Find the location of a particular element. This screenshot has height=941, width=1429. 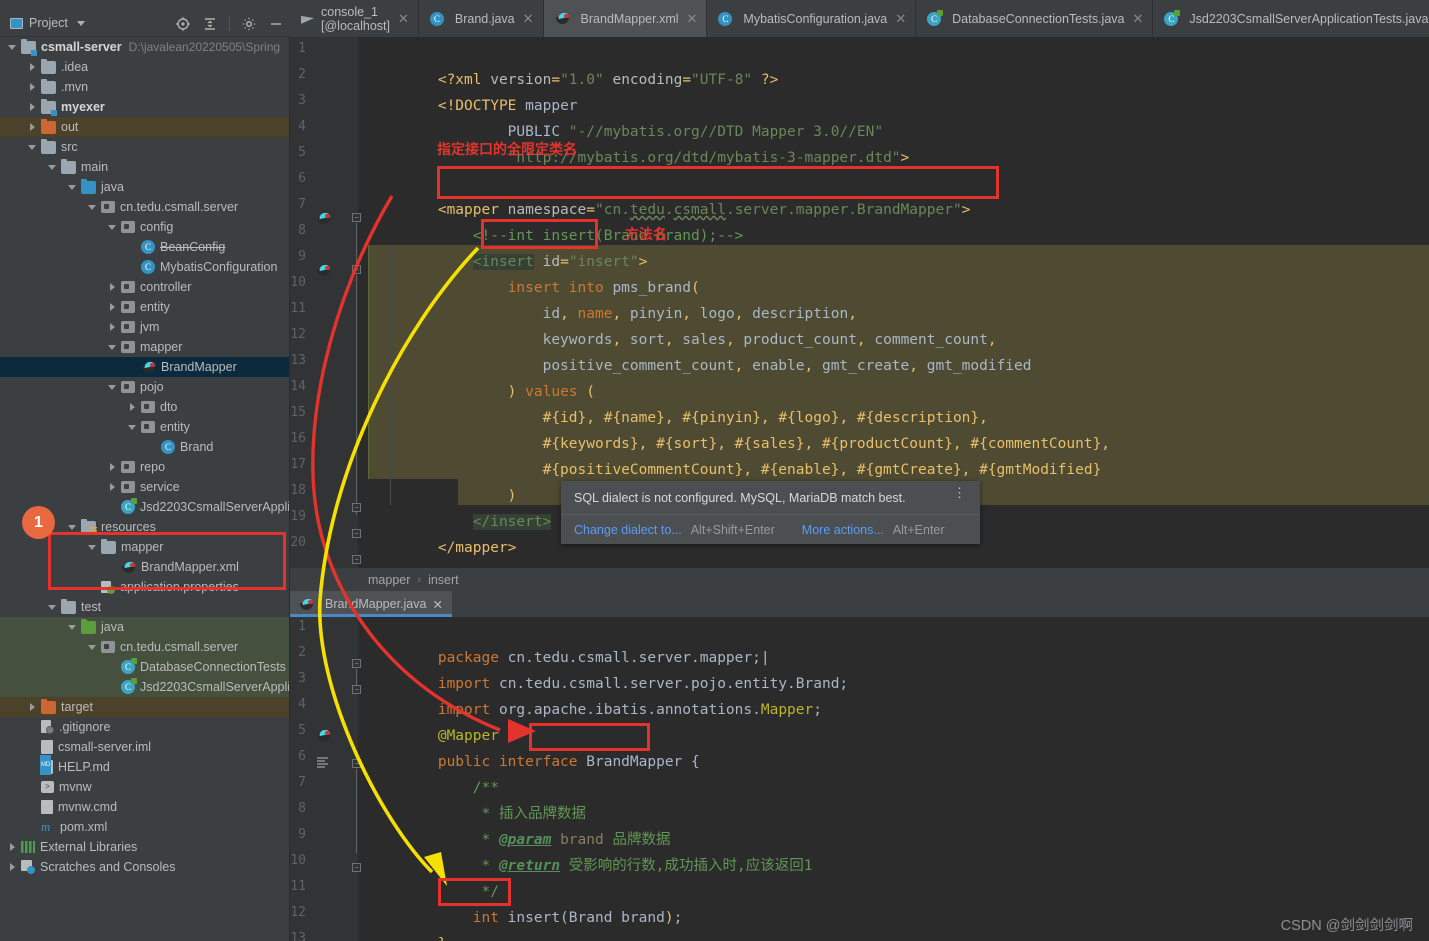

tree-item-pojo: pojo is located at coordinates (144, 387).